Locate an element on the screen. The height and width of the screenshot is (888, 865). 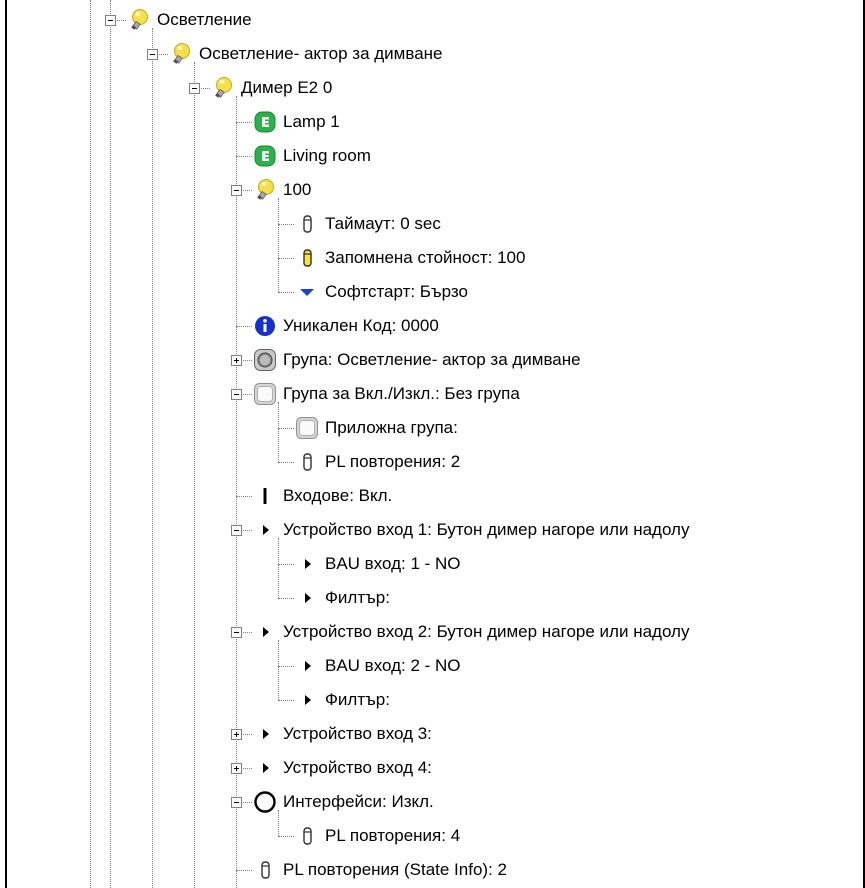
tree-item-label: Димер E2 0 is located at coordinates (287, 87).